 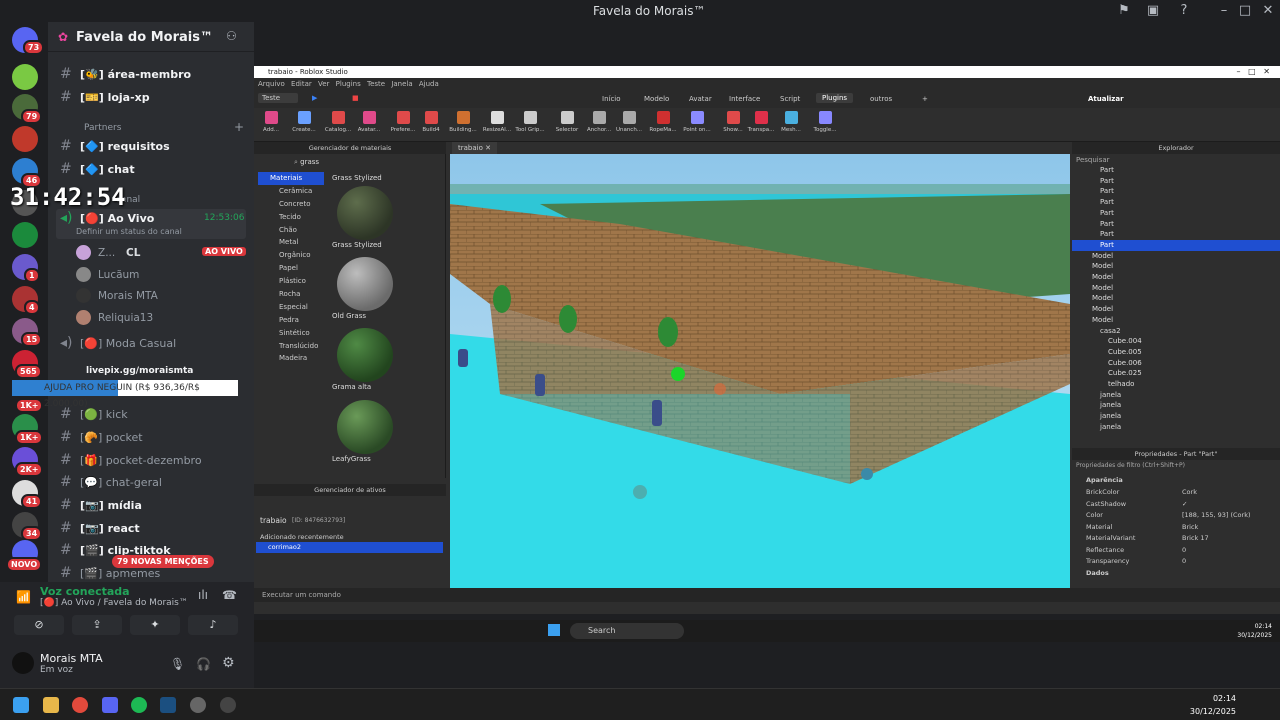 What do you see at coordinates (1176, 493) in the screenshot?
I see `property-row: BrickColor Cork` at bounding box center [1176, 493].